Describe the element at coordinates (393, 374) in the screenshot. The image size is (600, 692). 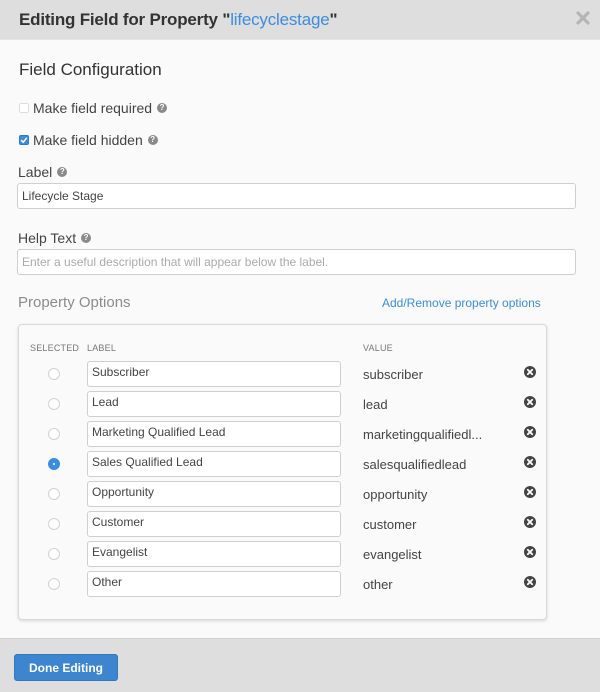
I see `option-value: subscriber` at that location.